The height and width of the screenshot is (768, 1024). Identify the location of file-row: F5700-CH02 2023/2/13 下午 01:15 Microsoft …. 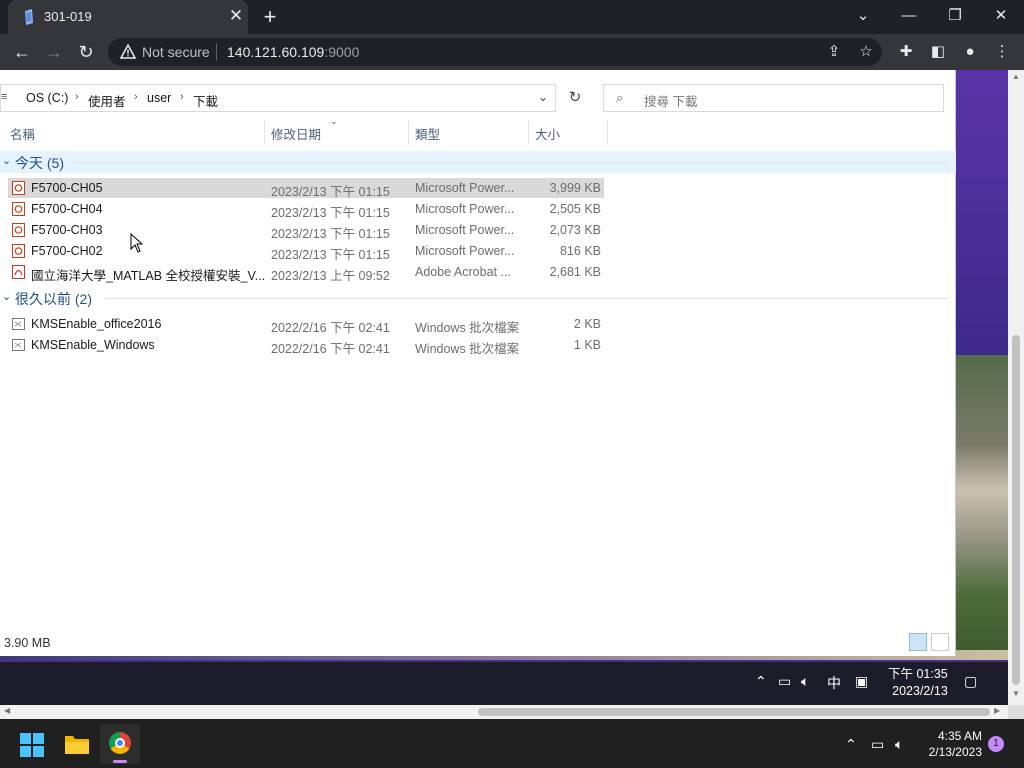
(306, 251).